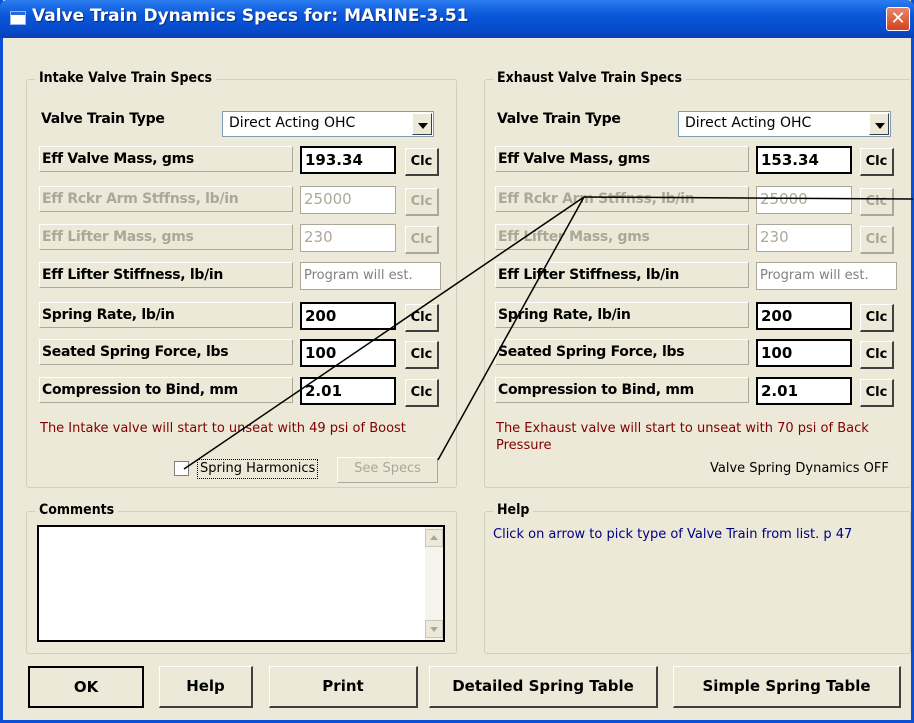  What do you see at coordinates (543, 687) in the screenshot?
I see `detailed-spring-table-button: Detailed Spring Table` at bounding box center [543, 687].